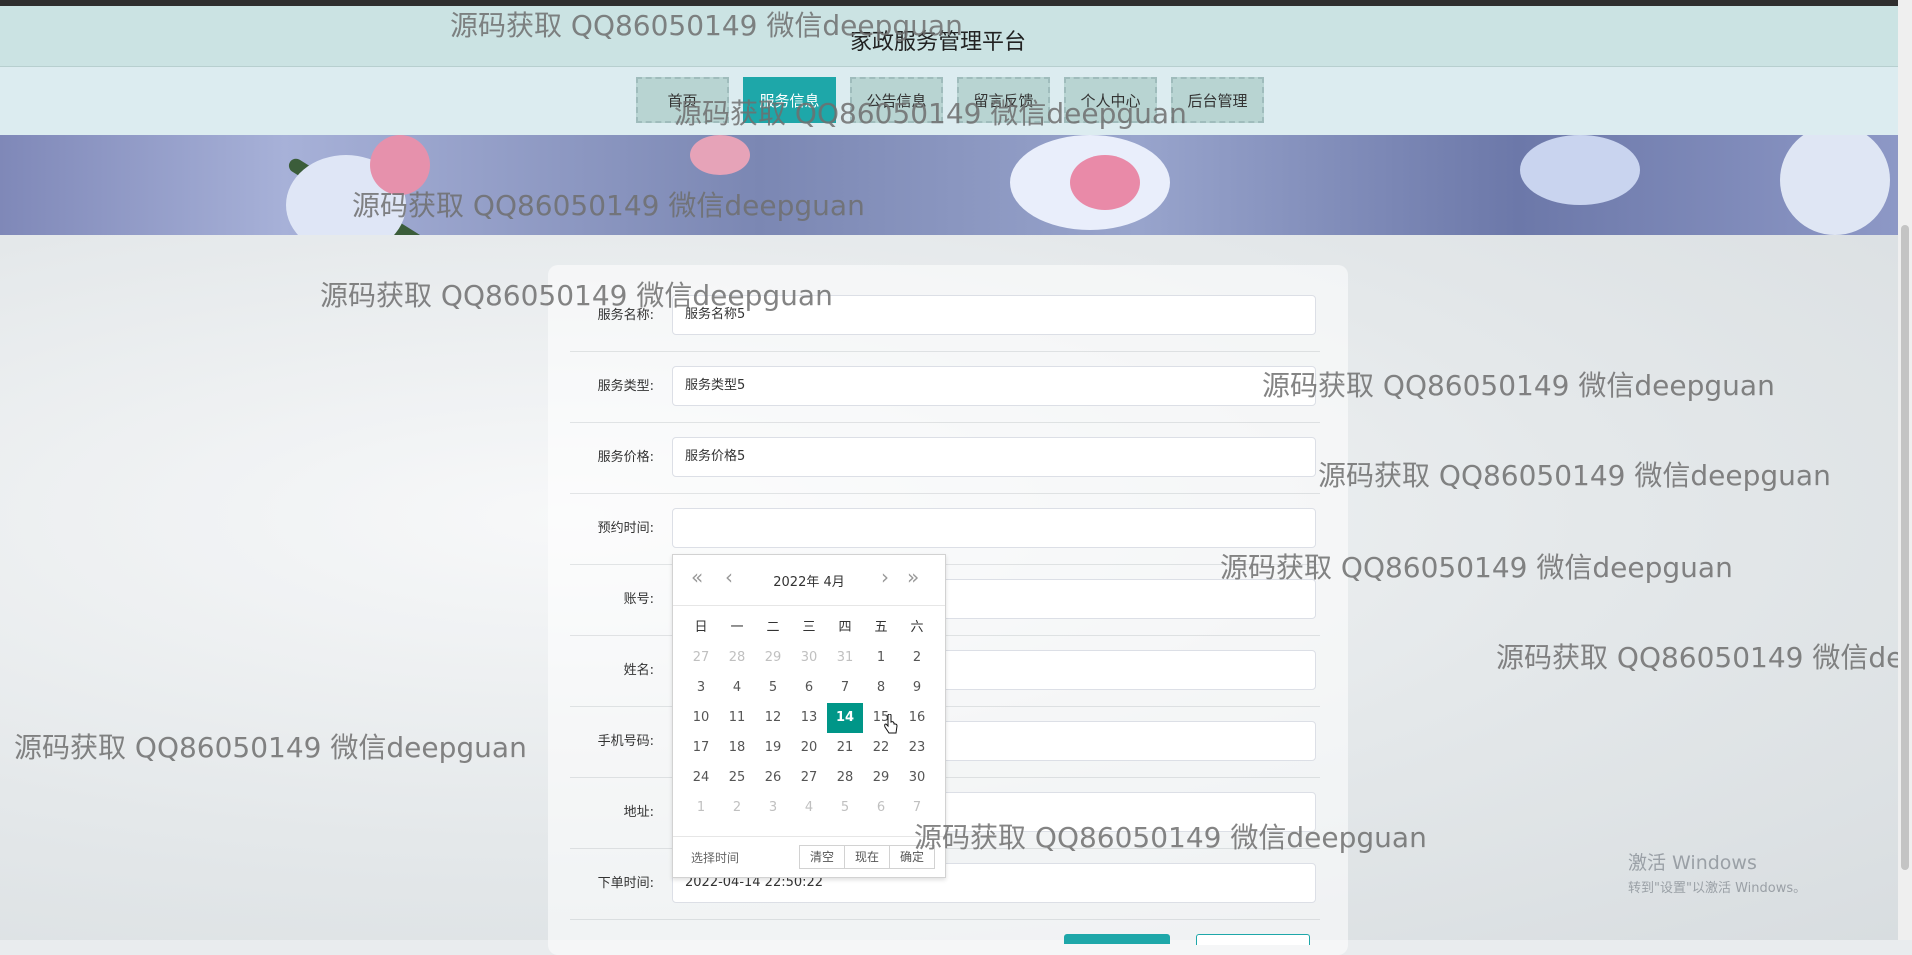  I want to click on calendar-week: 27 28 29 30 31 1 2, so click(809, 658).